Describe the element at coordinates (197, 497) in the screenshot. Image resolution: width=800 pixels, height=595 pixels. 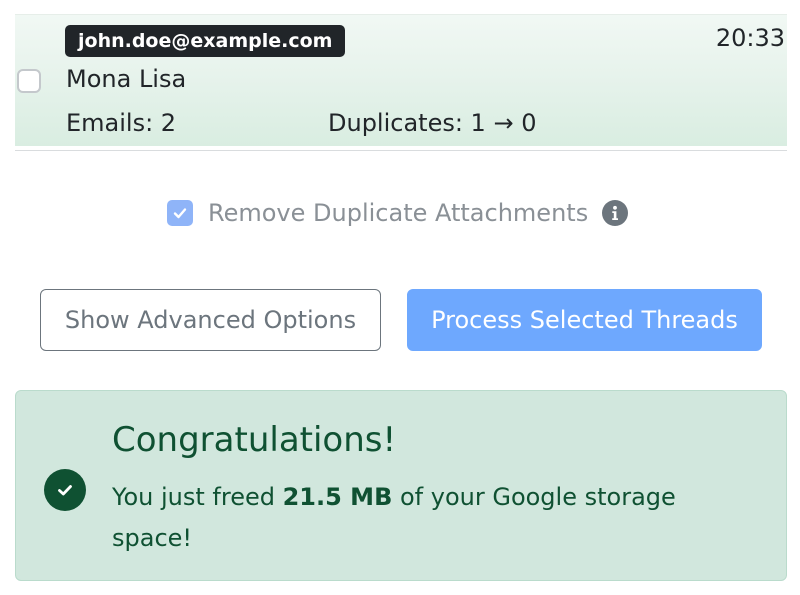
I see `alert-text-before: You just freed` at that location.